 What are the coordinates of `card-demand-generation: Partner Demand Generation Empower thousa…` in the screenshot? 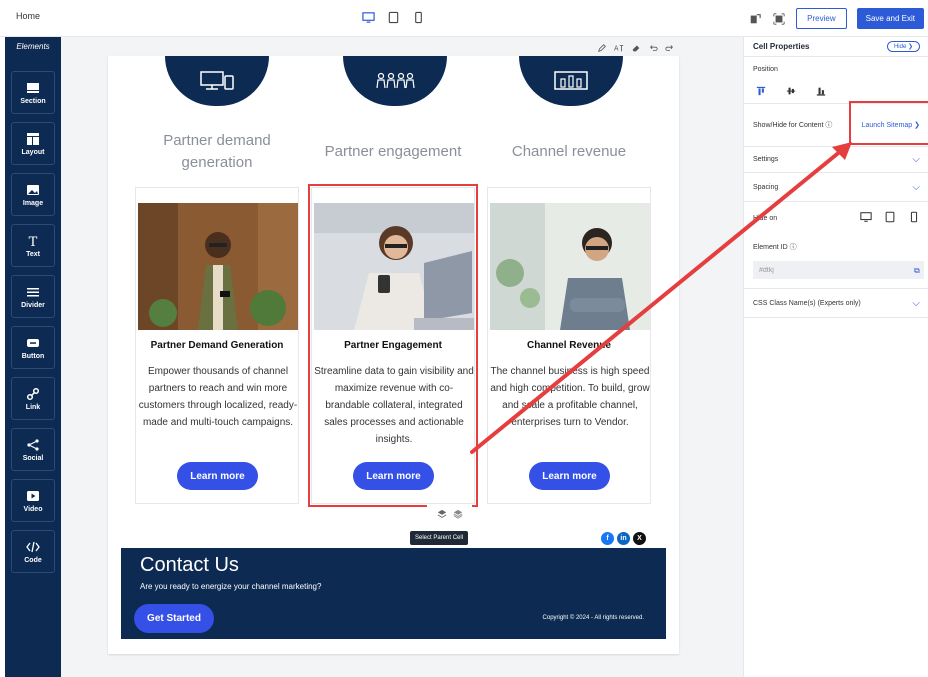 It's located at (217, 345).